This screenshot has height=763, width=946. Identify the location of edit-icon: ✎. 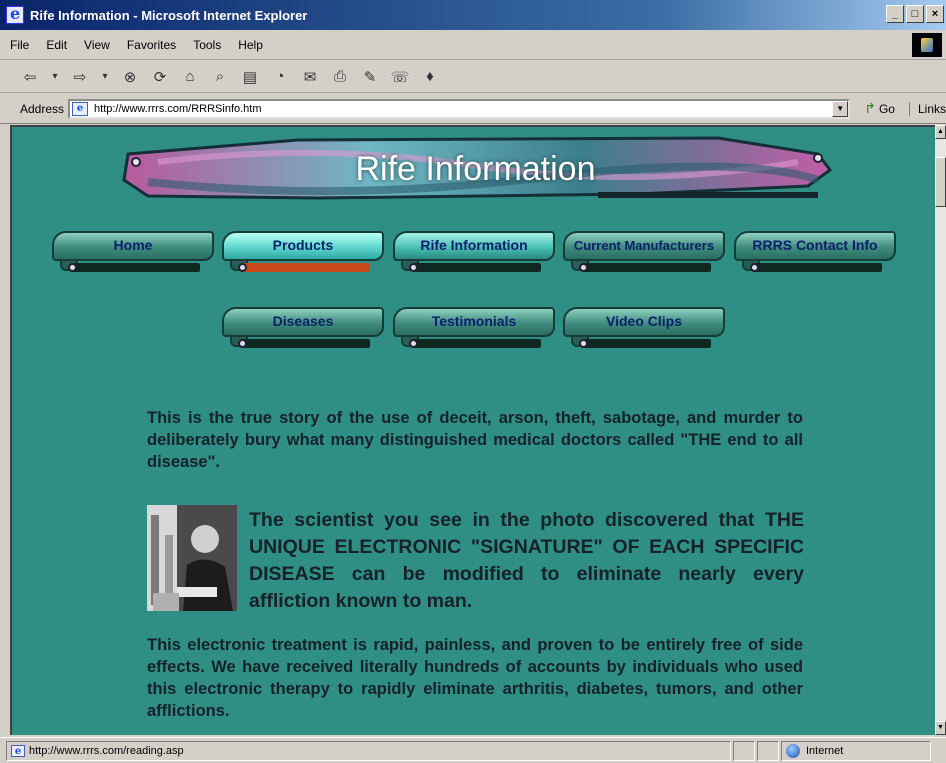
(370, 77).